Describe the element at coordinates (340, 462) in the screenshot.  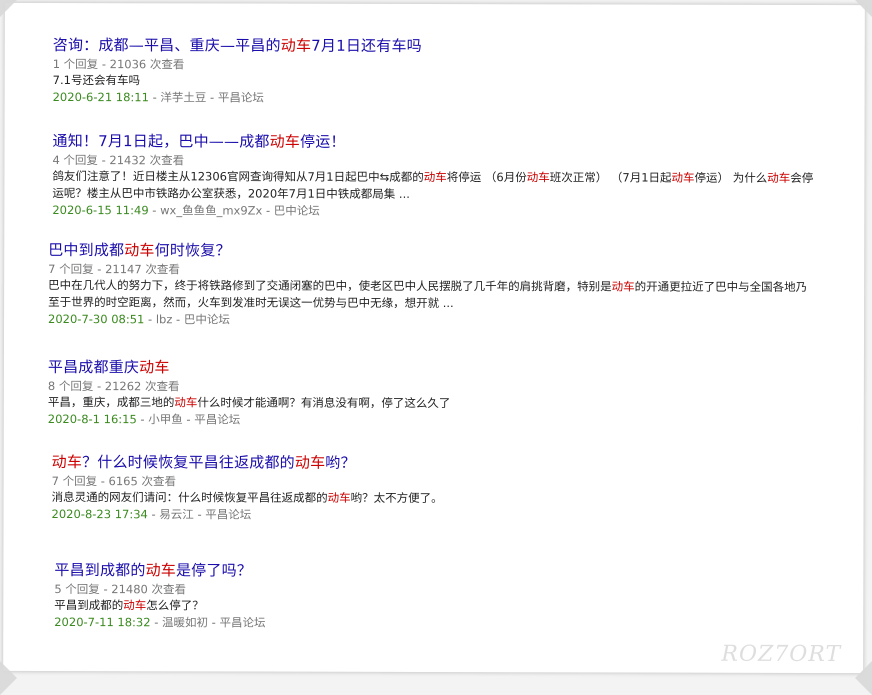
I see `text-segment: 哟？` at that location.